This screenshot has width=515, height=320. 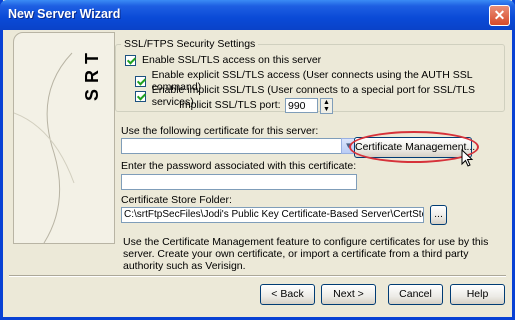 I want to click on certificate-select, so click(x=235, y=146).